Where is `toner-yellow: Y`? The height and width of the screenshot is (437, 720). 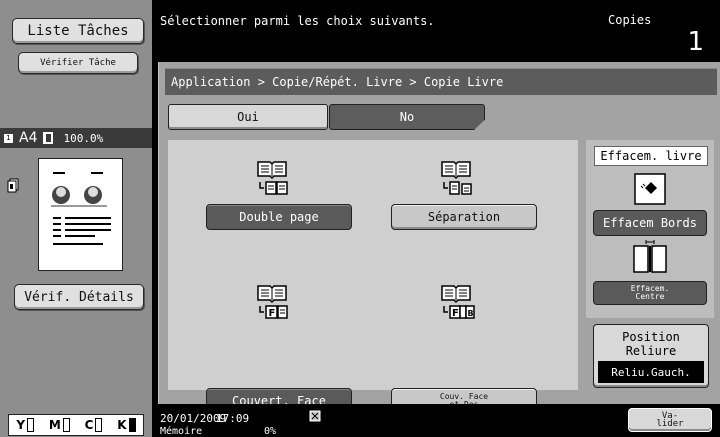 toner-yellow: Y is located at coordinates (25, 425).